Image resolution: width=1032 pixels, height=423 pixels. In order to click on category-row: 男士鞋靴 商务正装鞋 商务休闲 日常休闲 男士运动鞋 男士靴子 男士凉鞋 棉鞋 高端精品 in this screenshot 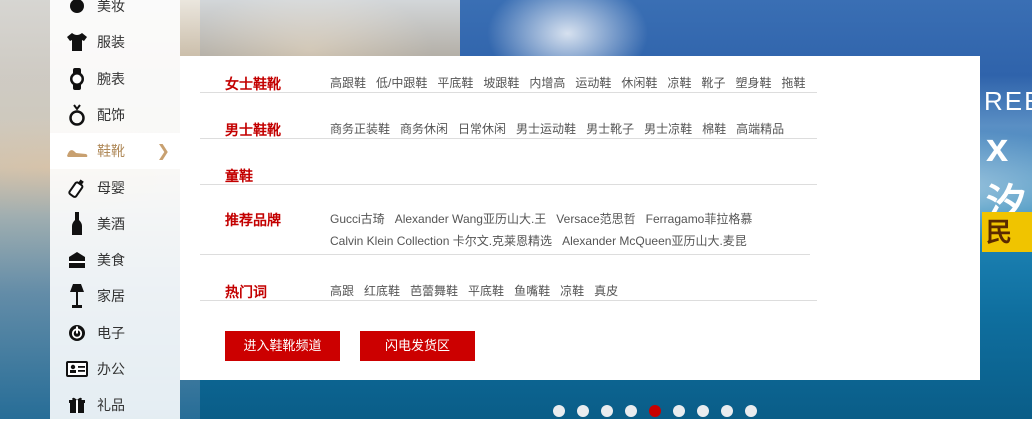, I will do `click(508, 125)`.